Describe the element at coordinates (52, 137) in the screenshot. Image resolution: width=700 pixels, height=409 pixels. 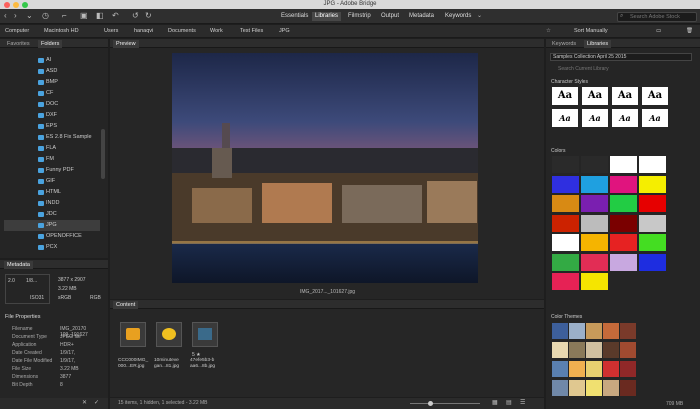
I see `folder-item: ES 2.8 Fix Sample` at that location.